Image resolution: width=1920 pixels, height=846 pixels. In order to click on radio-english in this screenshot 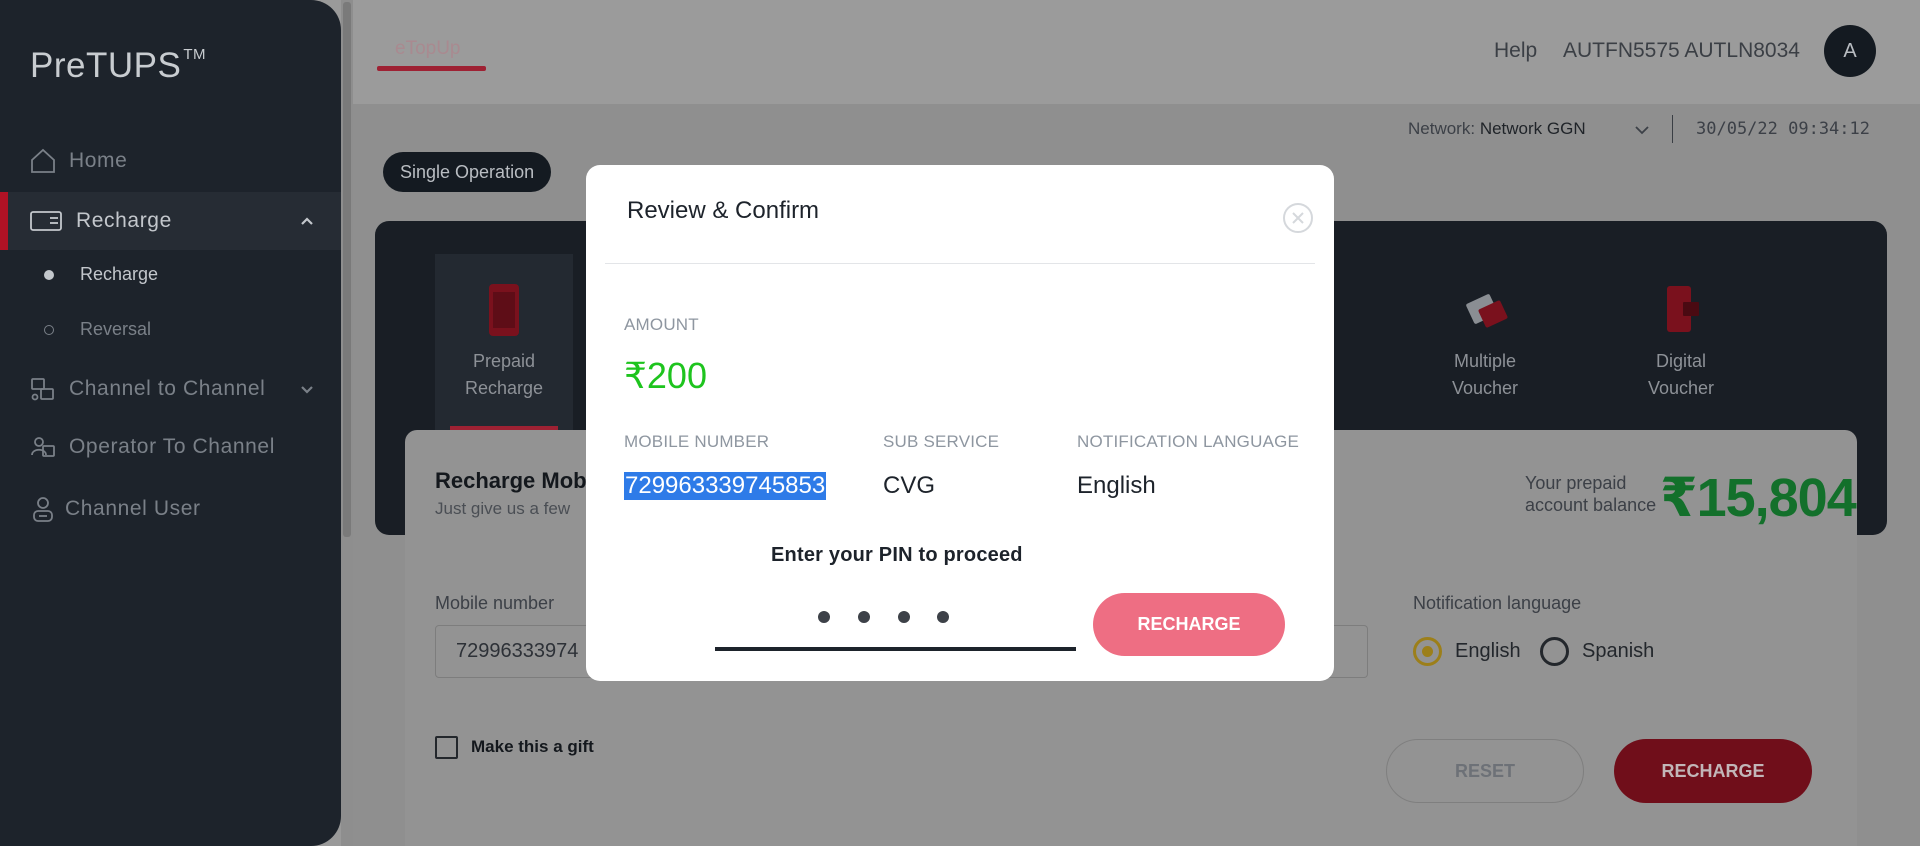, I will do `click(1427, 651)`.